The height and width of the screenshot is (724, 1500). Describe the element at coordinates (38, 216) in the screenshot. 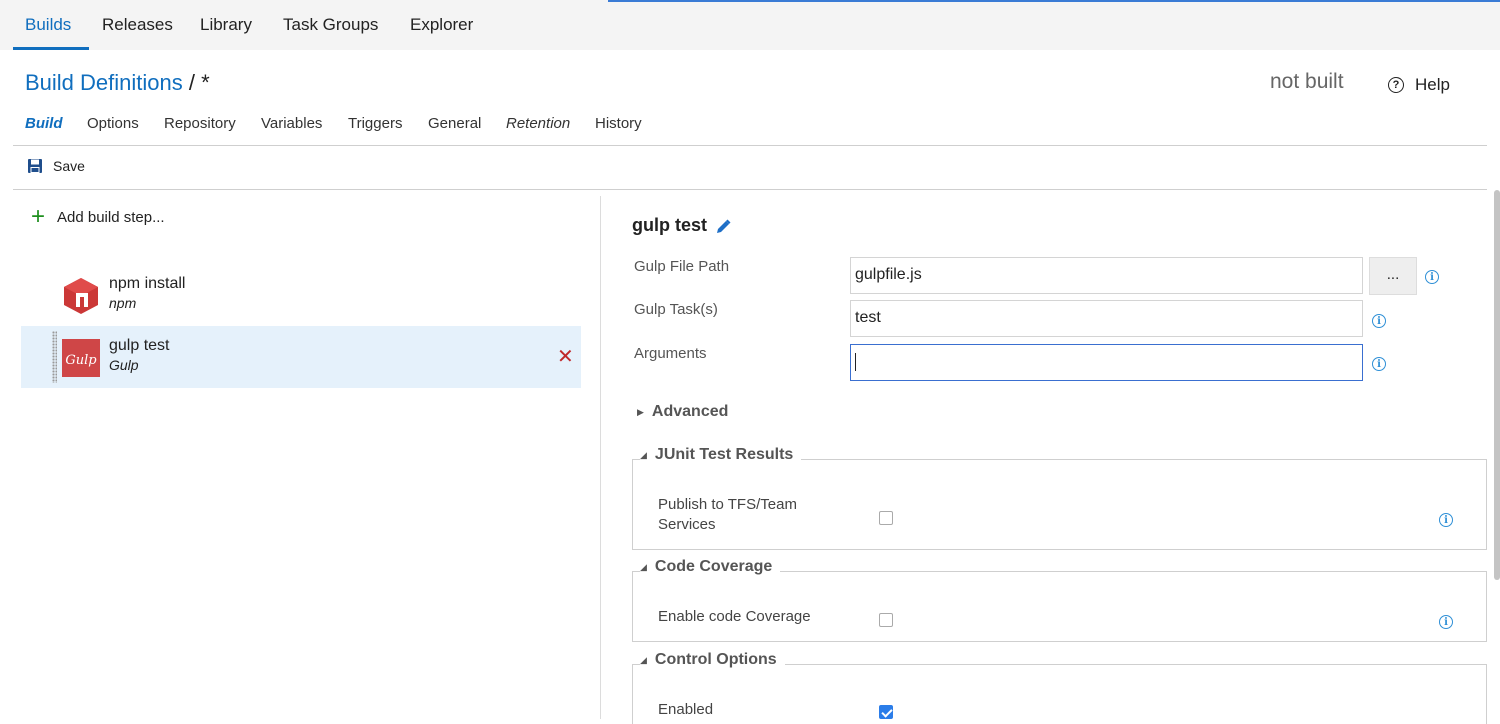

I see `plus-icon: +` at that location.